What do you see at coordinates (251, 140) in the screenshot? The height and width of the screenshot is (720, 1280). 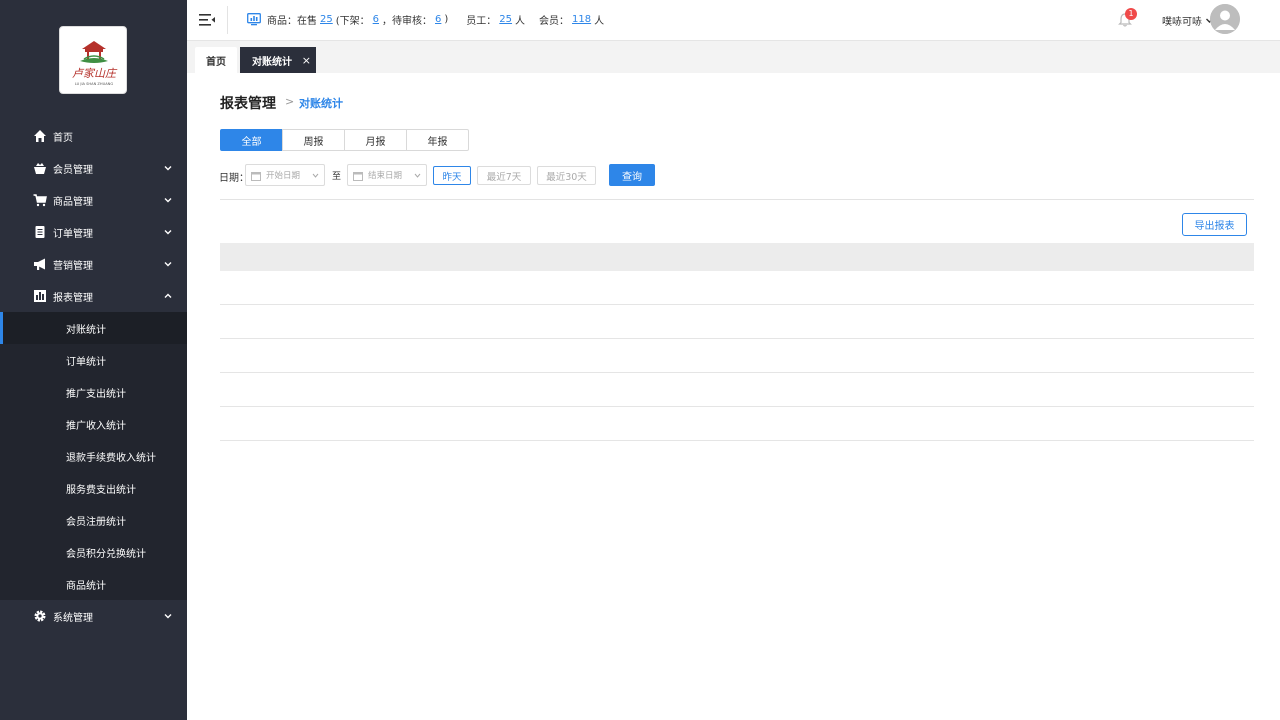 I see `period-all-button: 全部` at bounding box center [251, 140].